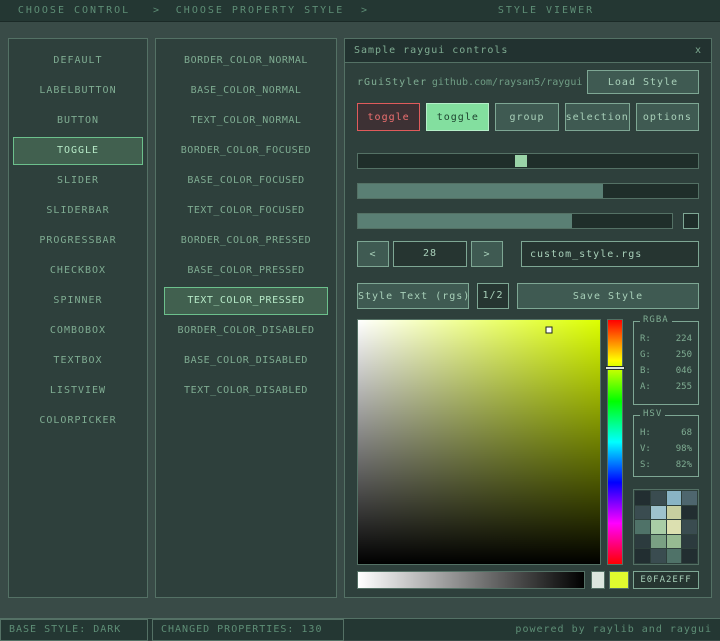 This screenshot has width=720, height=641. What do you see at coordinates (515, 221) in the screenshot?
I see `sample-sliderbar` at bounding box center [515, 221].